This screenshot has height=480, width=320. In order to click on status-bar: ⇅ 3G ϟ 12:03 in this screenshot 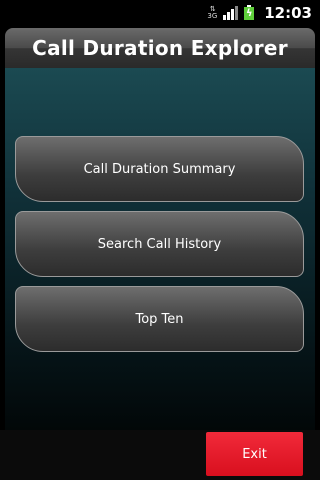, I will do `click(160, 12)`.